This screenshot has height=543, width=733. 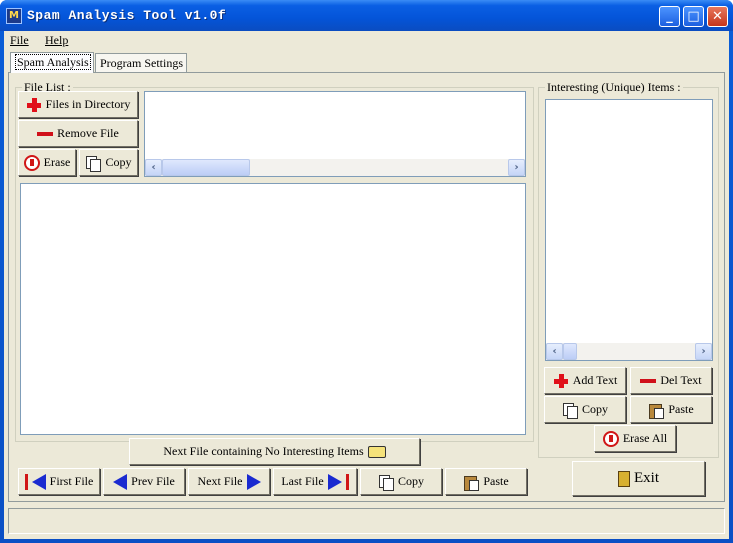 I want to click on menu-file-label: File, so click(x=19, y=40).